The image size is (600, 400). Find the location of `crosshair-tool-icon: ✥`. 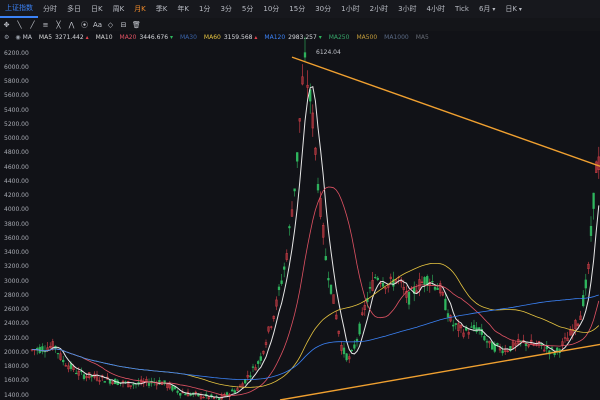

crosshair-tool-icon: ✥ is located at coordinates (6, 25).